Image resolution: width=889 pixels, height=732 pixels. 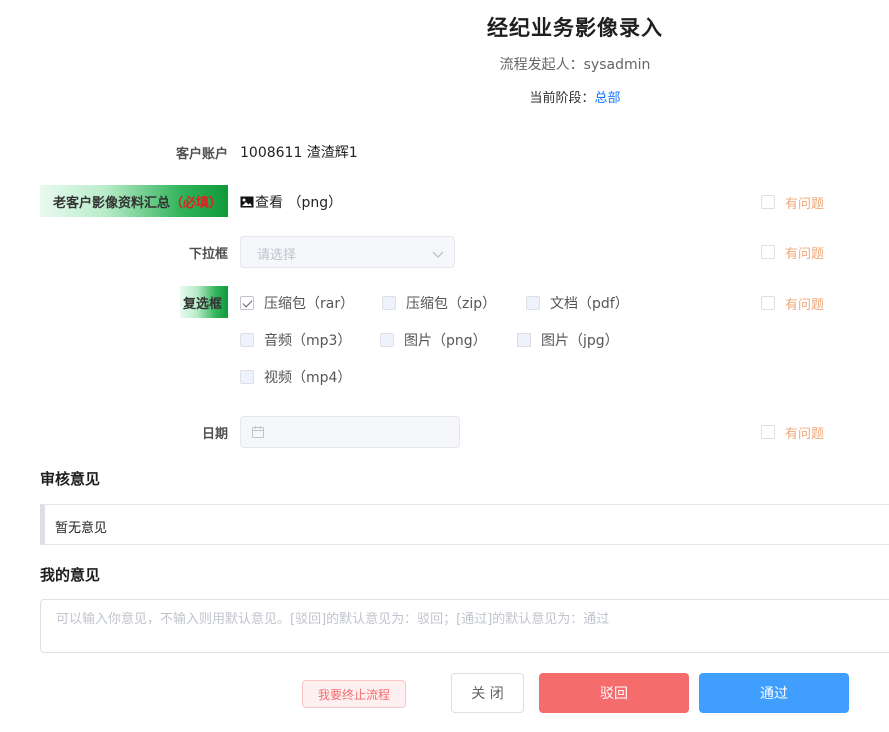 I want to click on option-jpg-label: 图片（jpg）, so click(x=580, y=340).